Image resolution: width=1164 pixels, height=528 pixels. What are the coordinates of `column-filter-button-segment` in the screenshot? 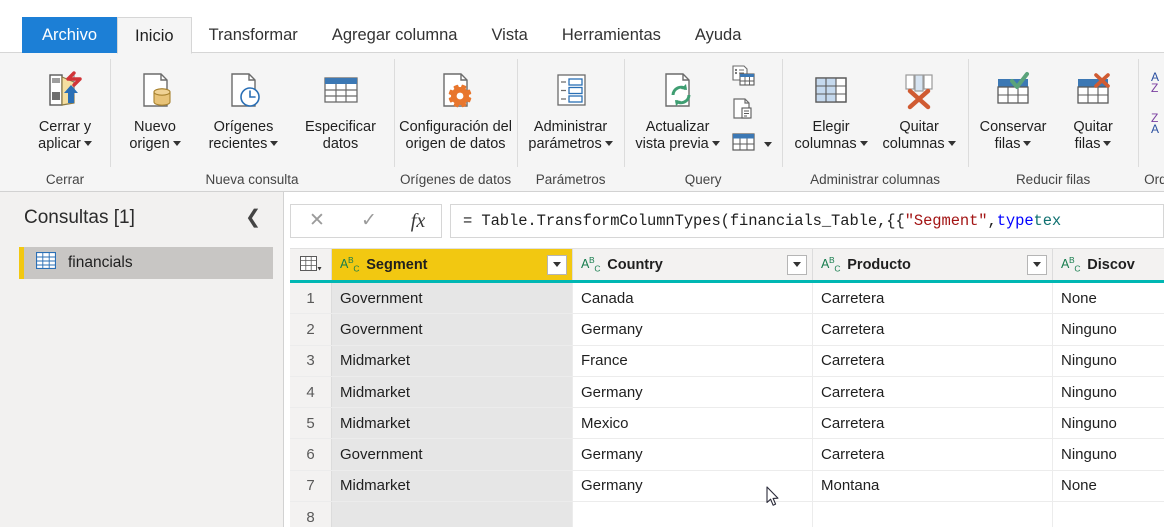 It's located at (557, 264).